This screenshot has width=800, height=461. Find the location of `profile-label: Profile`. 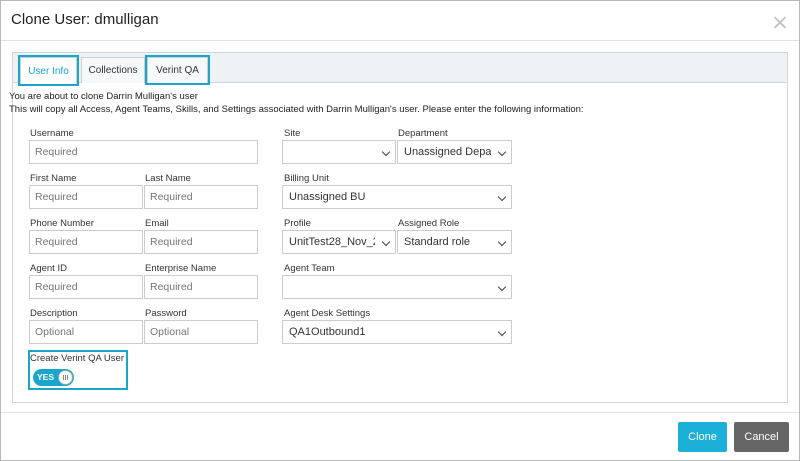

profile-label: Profile is located at coordinates (297, 223).